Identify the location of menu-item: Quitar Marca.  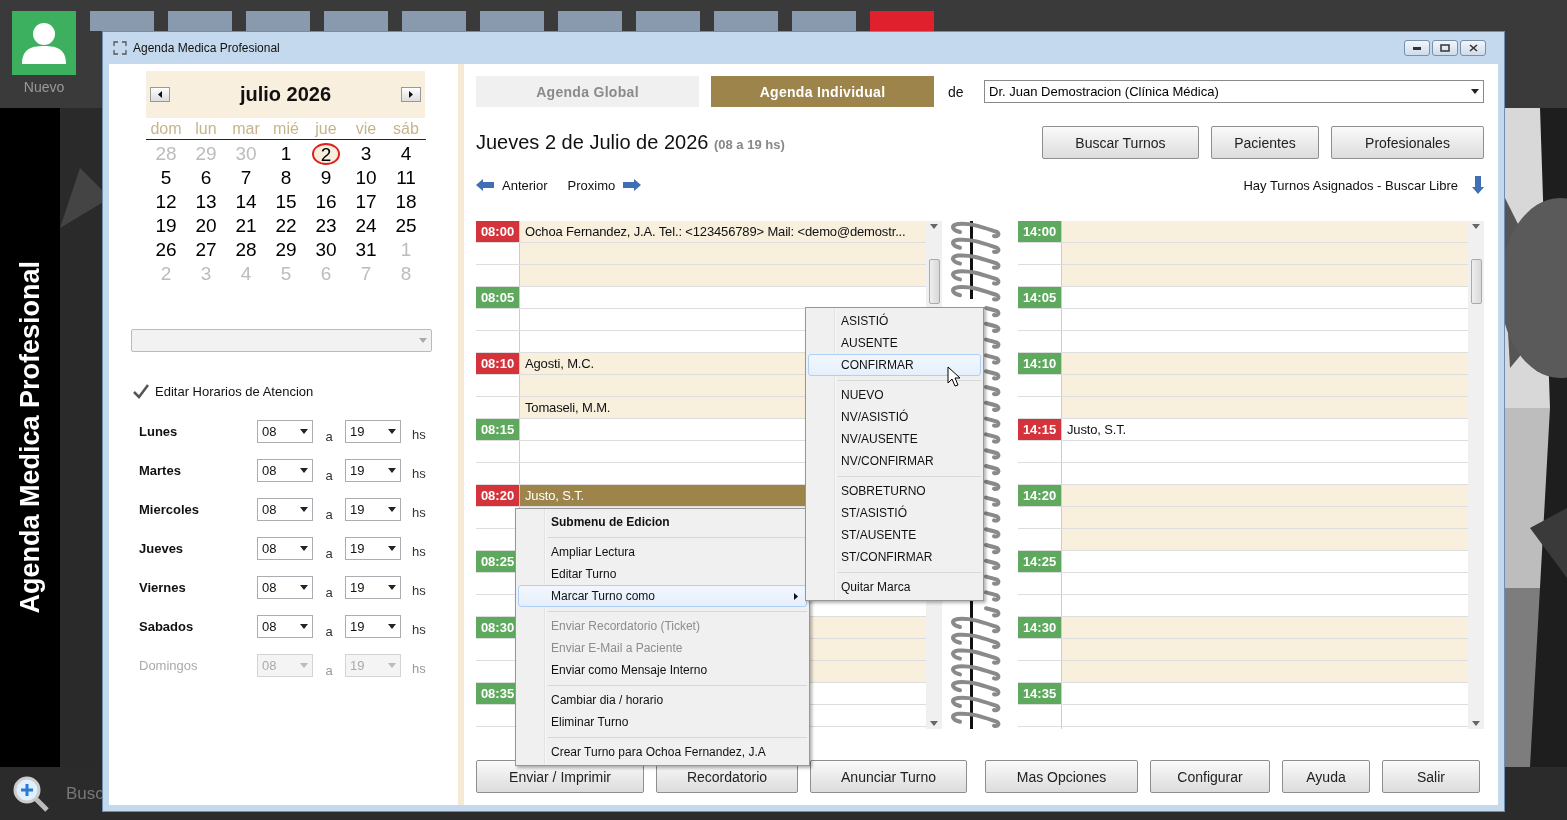
(894, 587).